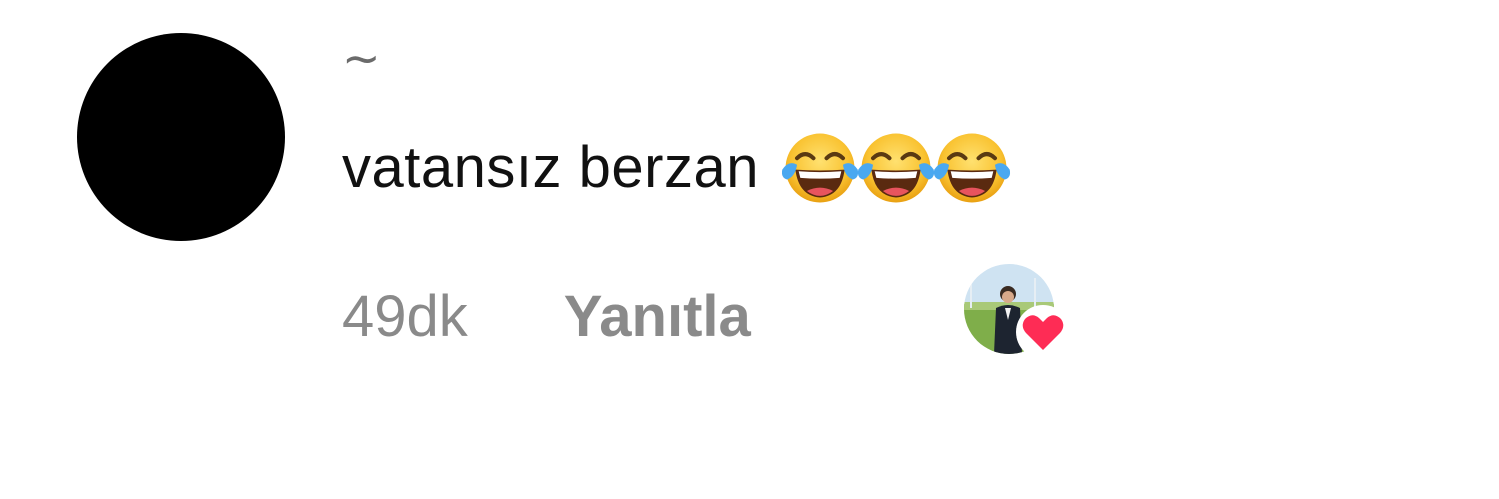  What do you see at coordinates (546, 317) in the screenshot?
I see `comment-meta: 49dk Yanıtla` at bounding box center [546, 317].